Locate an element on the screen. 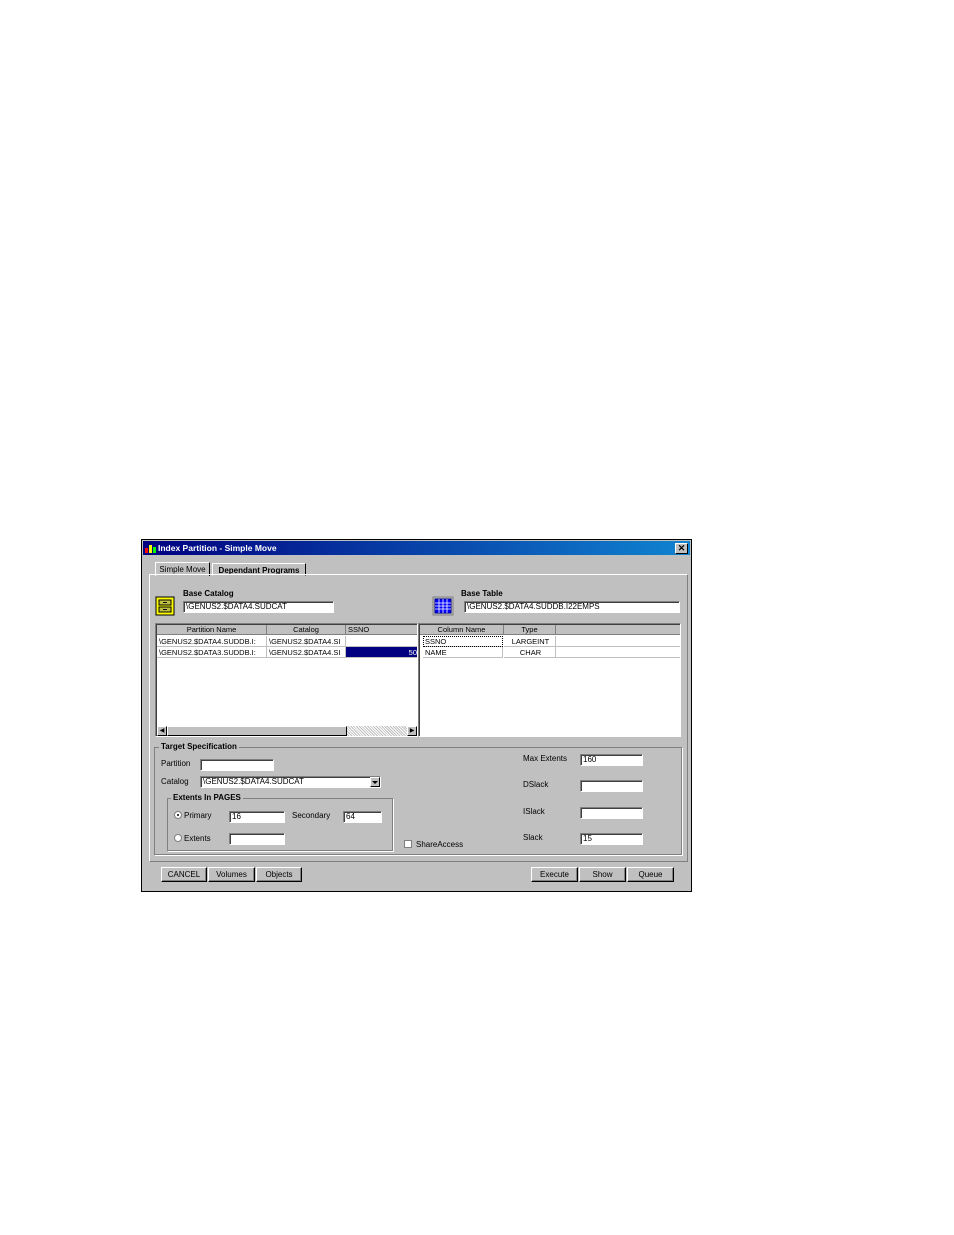 This screenshot has width=954, height=1235. scroll-track is located at coordinates (377, 731).